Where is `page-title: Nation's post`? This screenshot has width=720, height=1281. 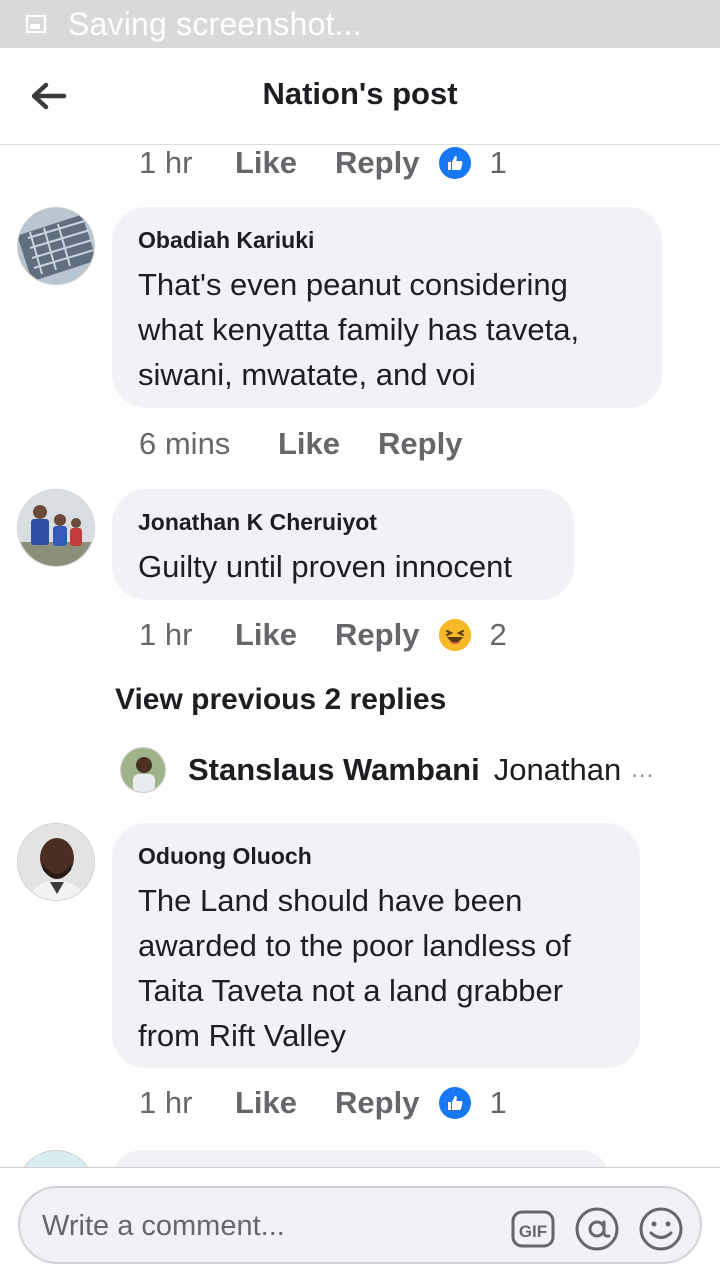
page-title: Nation's post is located at coordinates (360, 93).